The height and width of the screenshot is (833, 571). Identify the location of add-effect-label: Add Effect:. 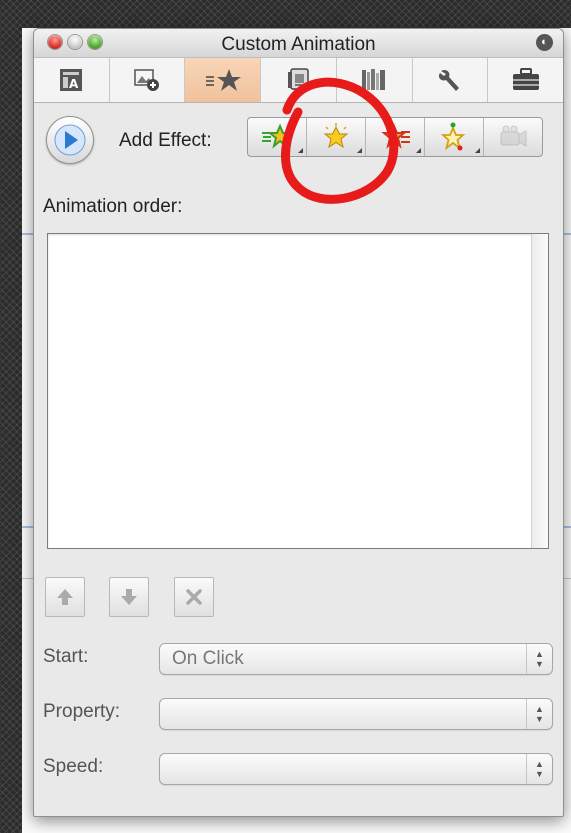
(165, 140).